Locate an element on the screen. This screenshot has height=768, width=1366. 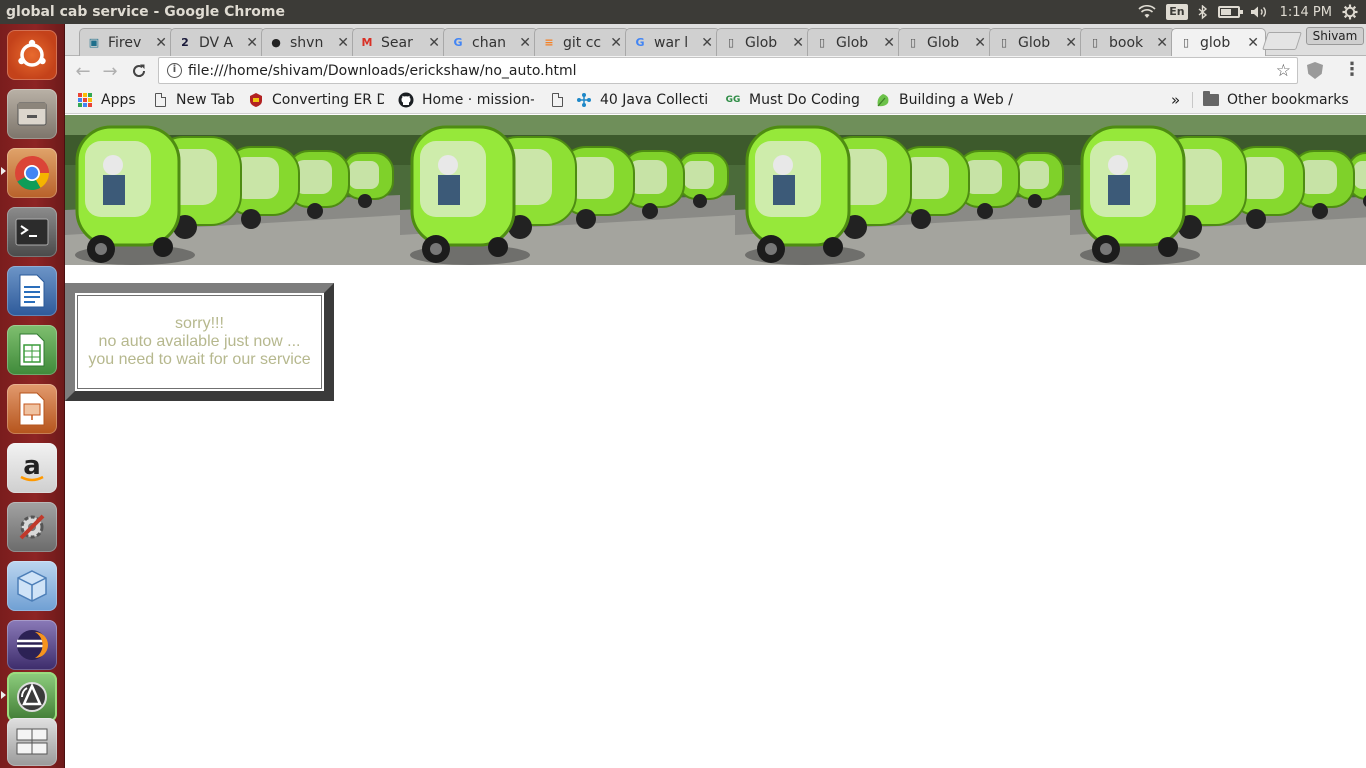
workspace-switcher-icon is located at coordinates (32, 742).